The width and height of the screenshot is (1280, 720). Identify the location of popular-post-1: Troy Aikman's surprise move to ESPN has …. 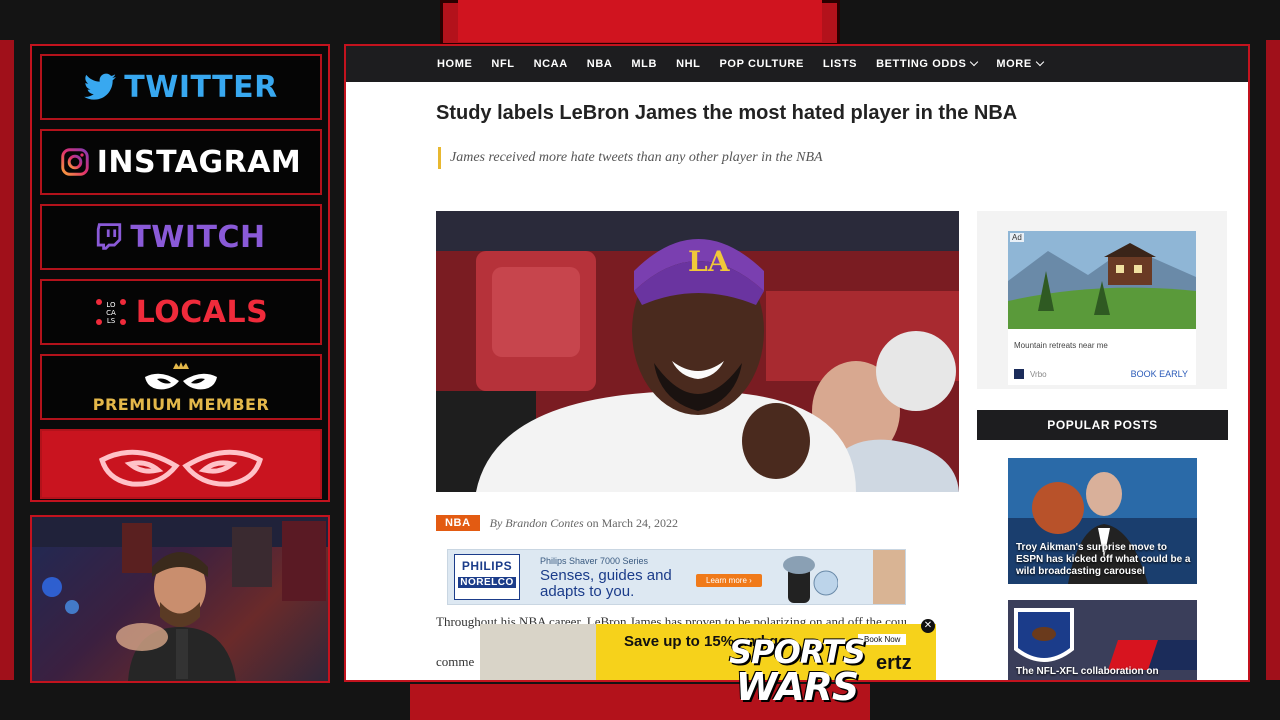
(1102, 521).